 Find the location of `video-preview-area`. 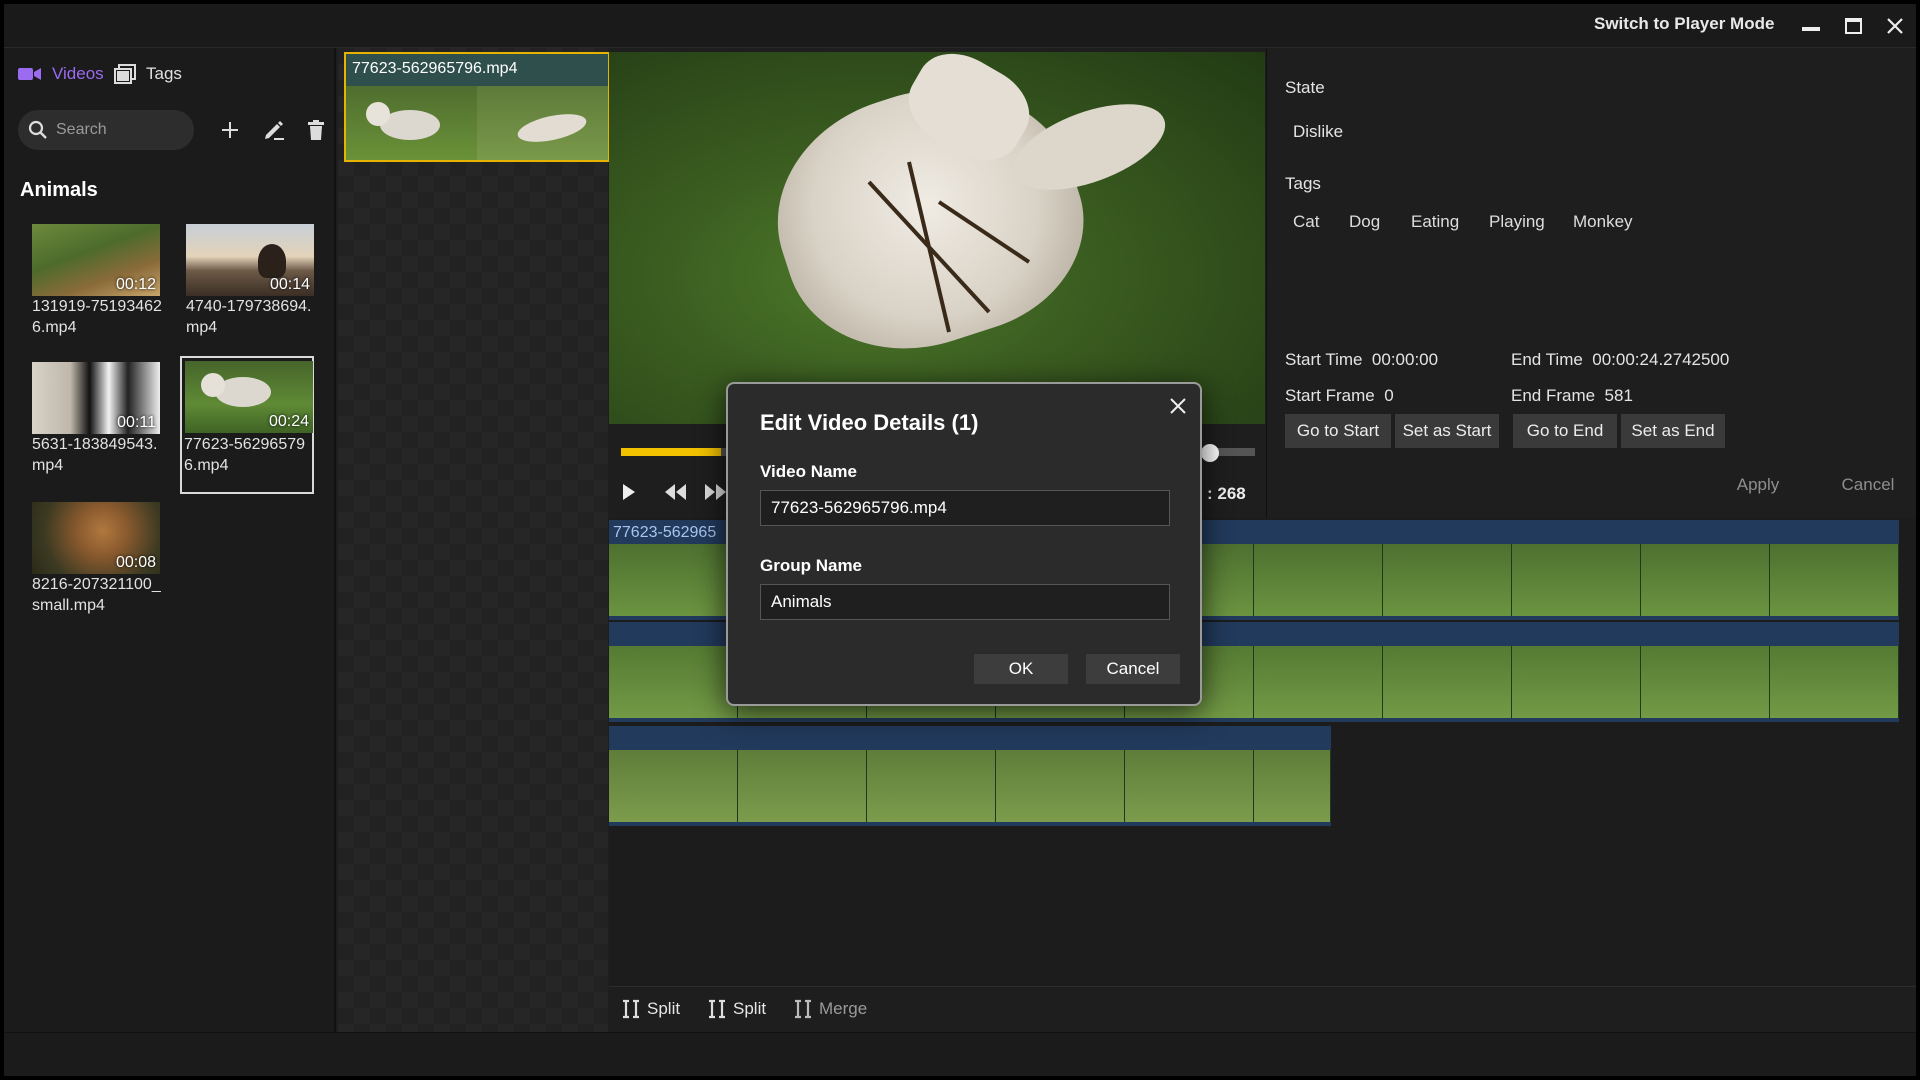

video-preview-area is located at coordinates (937, 238).